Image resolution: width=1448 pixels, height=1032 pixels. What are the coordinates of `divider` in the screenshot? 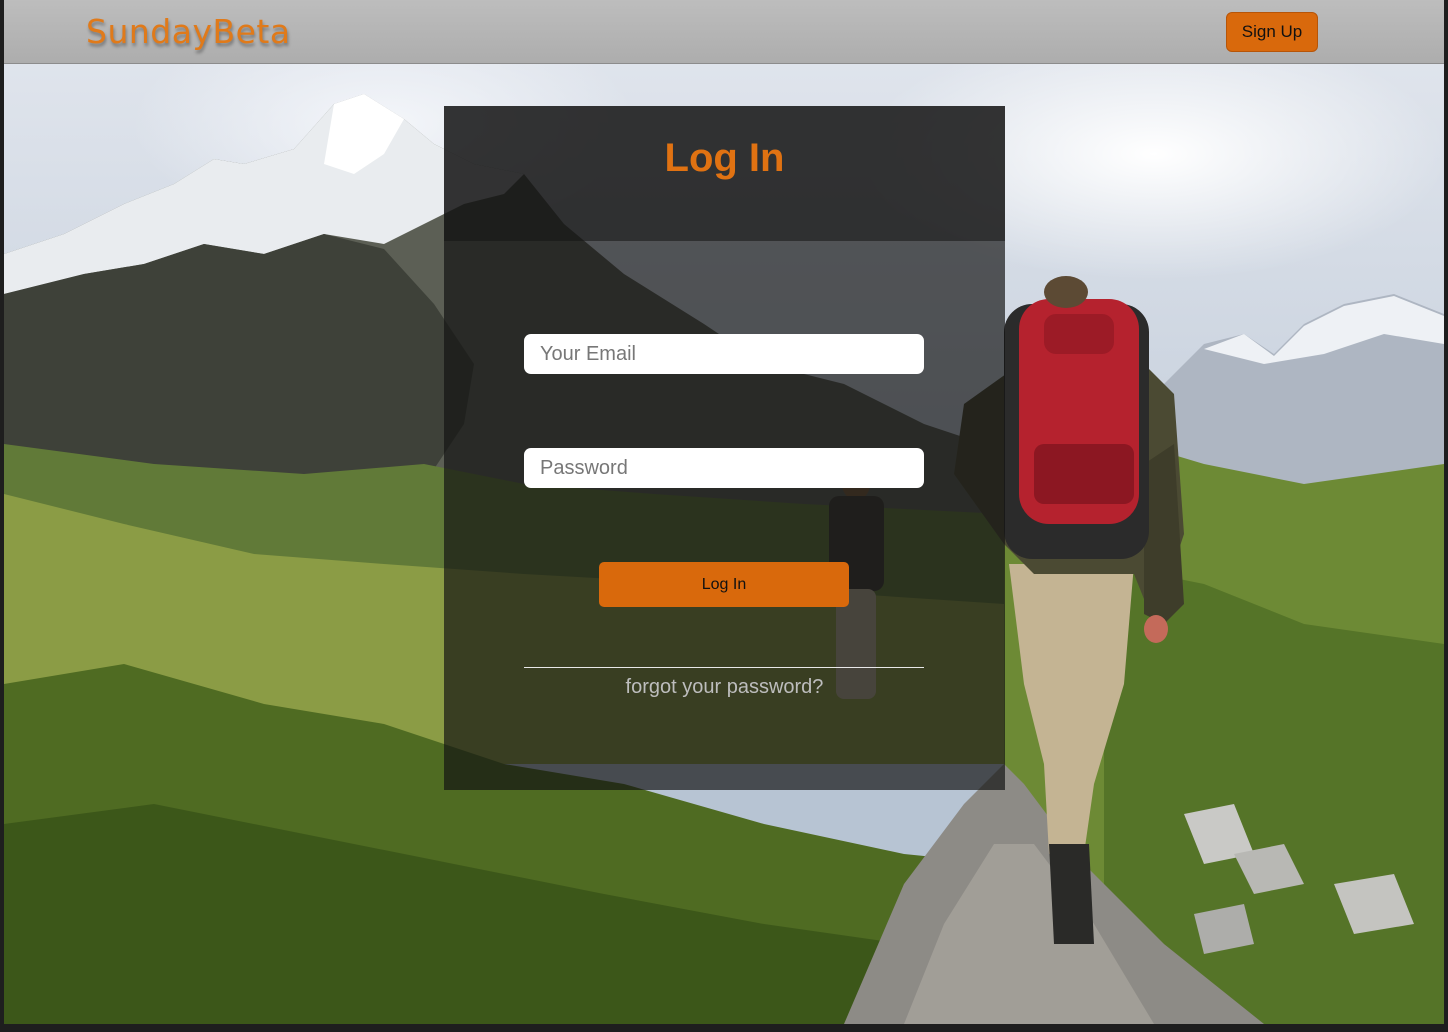 It's located at (724, 667).